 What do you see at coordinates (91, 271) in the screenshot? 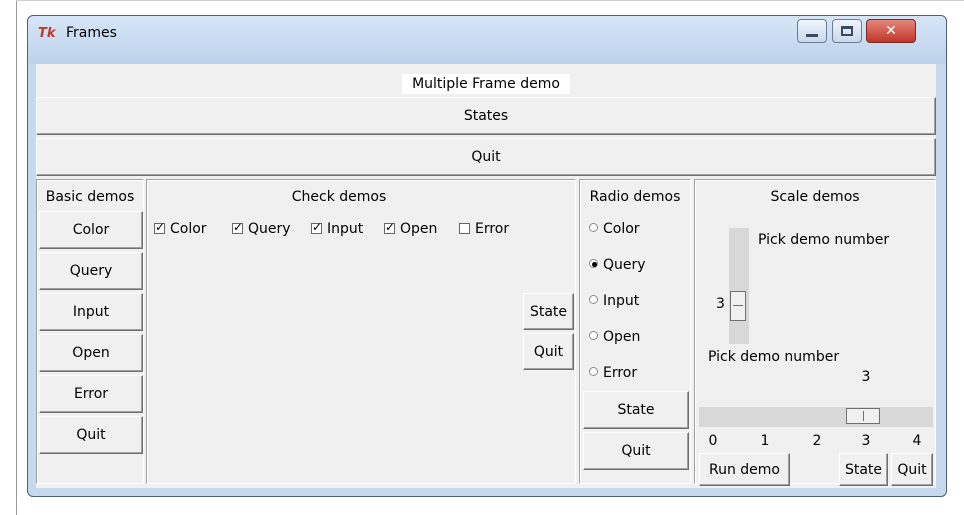
I see `basic-query-button: Query` at bounding box center [91, 271].